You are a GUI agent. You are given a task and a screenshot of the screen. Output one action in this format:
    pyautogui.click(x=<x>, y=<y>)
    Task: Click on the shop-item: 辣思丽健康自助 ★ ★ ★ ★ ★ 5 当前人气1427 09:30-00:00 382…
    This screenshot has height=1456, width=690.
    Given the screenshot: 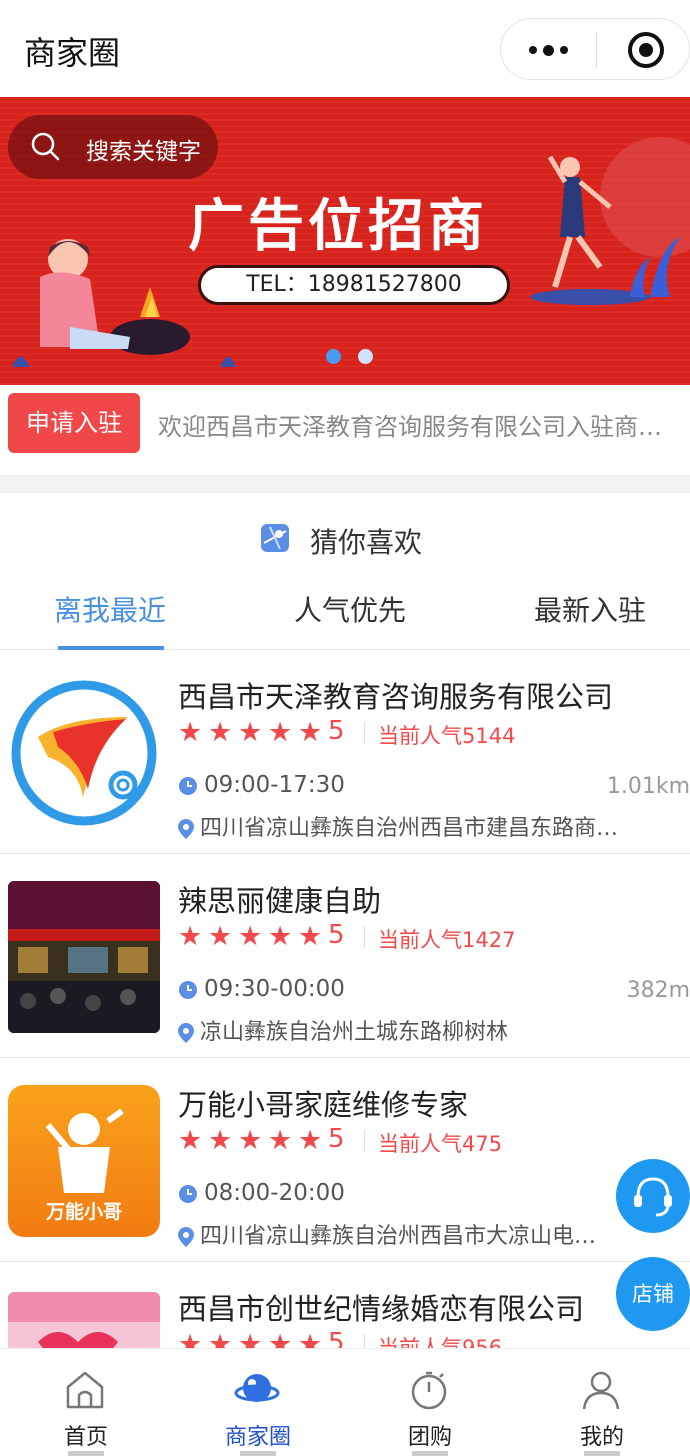 What is the action you would take?
    pyautogui.click(x=345, y=956)
    